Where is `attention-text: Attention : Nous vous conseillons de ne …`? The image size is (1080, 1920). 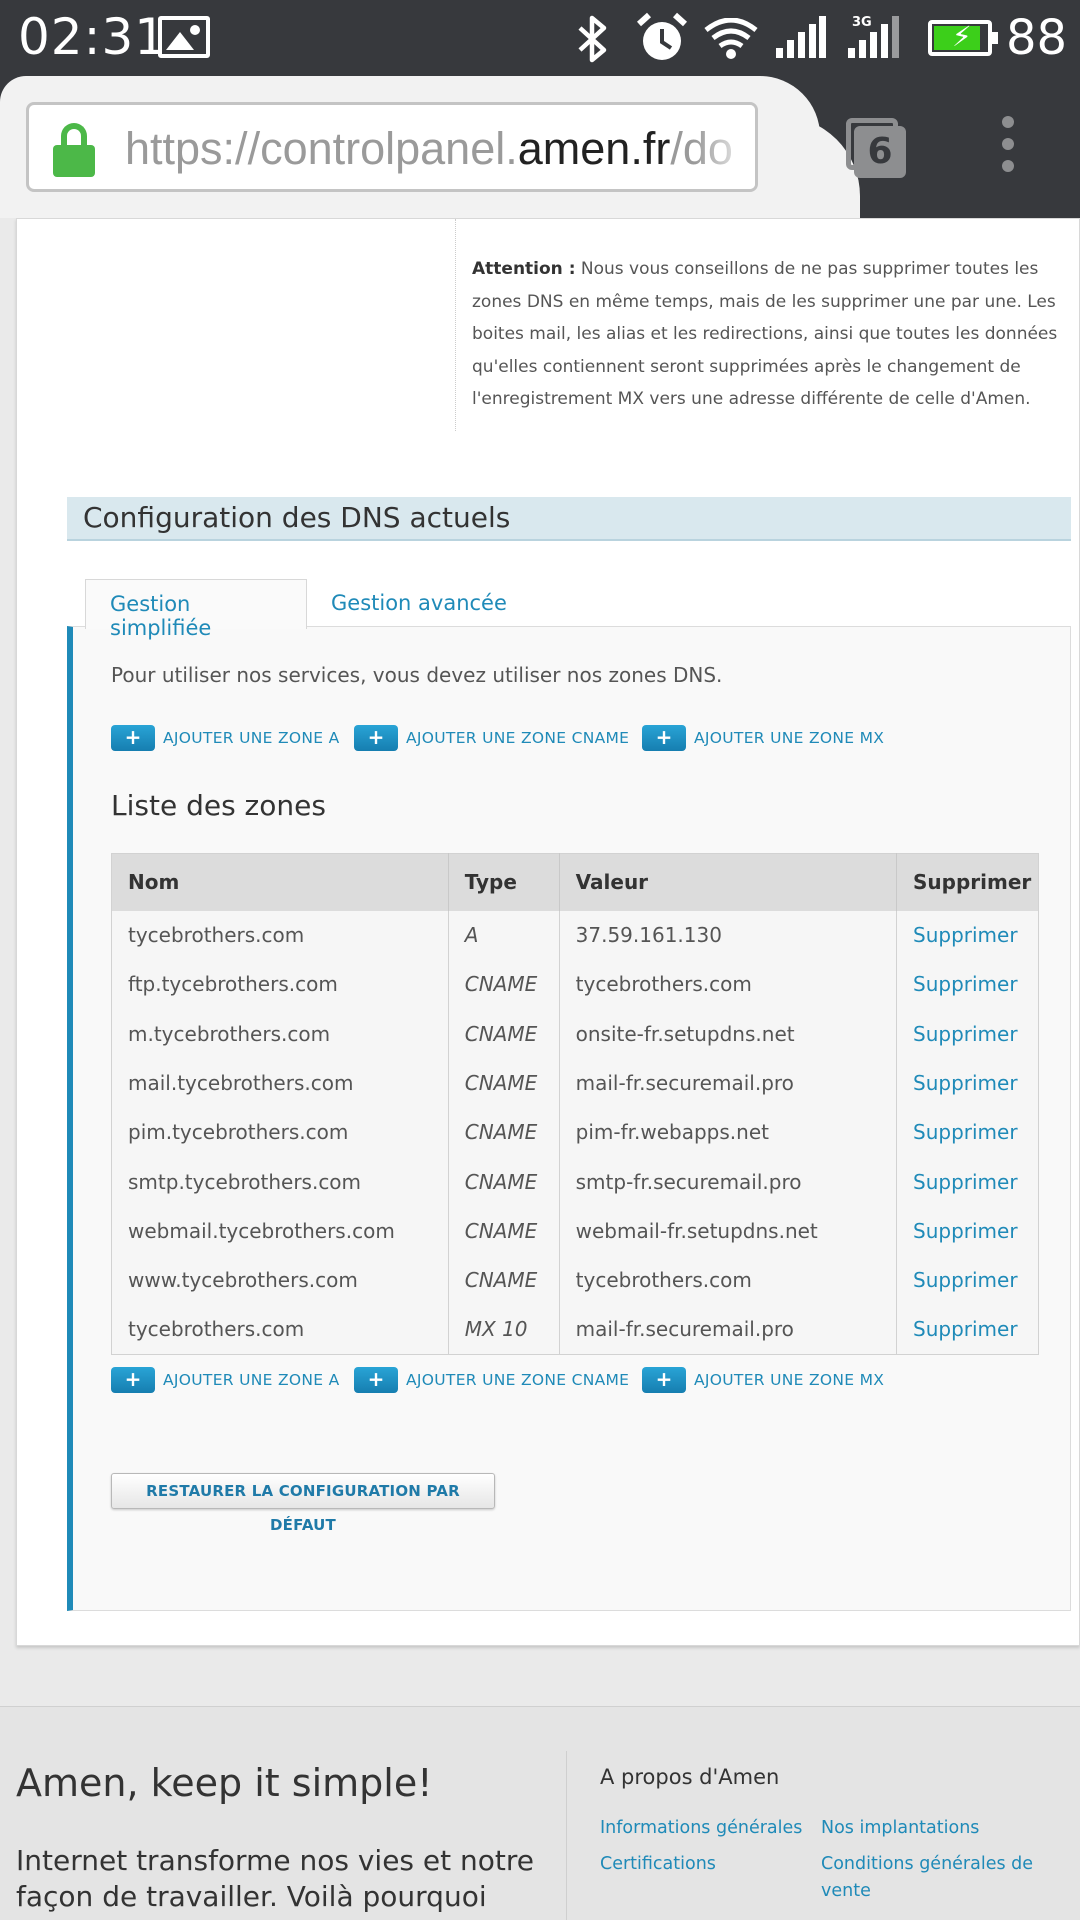 attention-text: Attention : Nous vous conseillons de ne … is located at coordinates (772, 334).